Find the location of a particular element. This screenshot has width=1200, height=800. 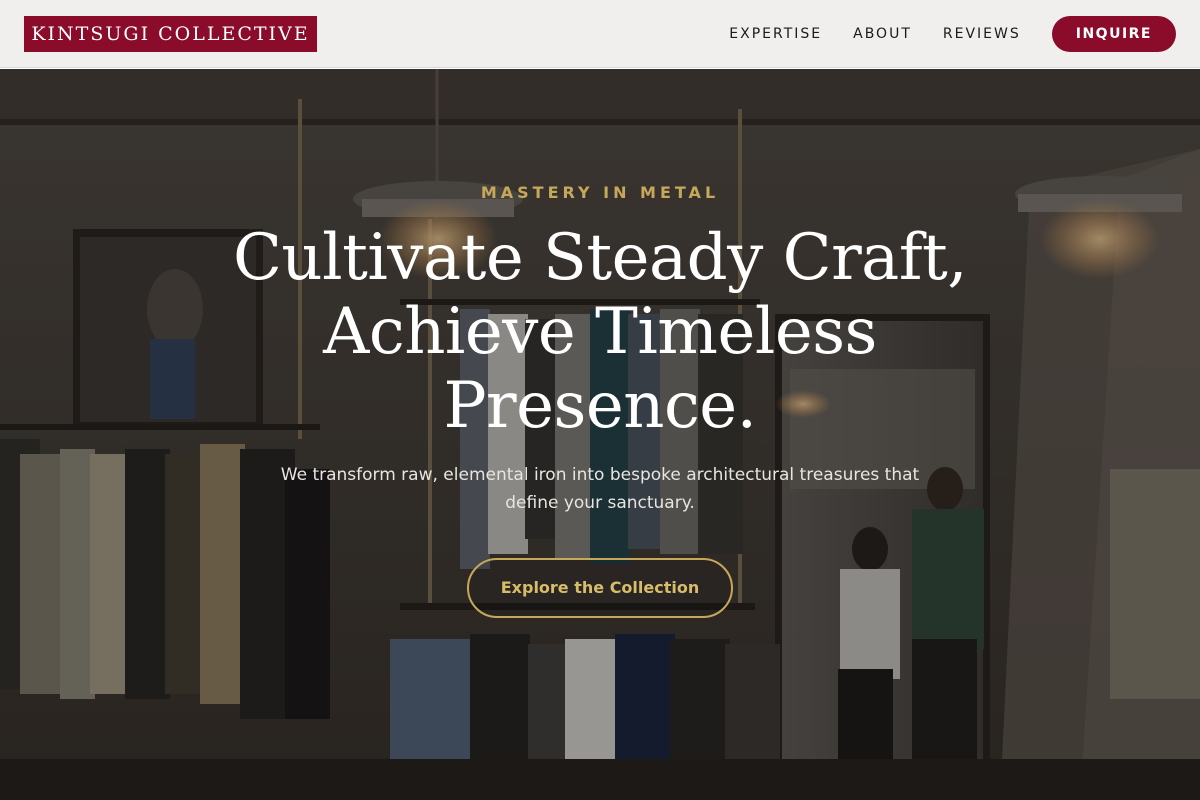

headline-line-3: Presence. is located at coordinates (600, 406).